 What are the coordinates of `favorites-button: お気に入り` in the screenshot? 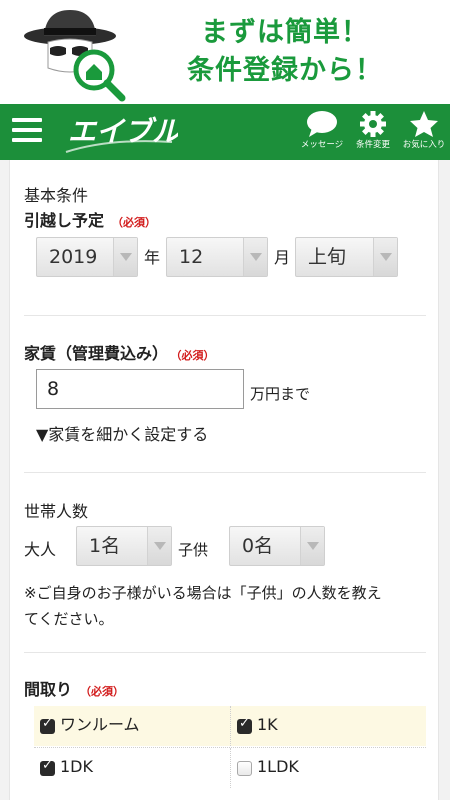 It's located at (423, 133).